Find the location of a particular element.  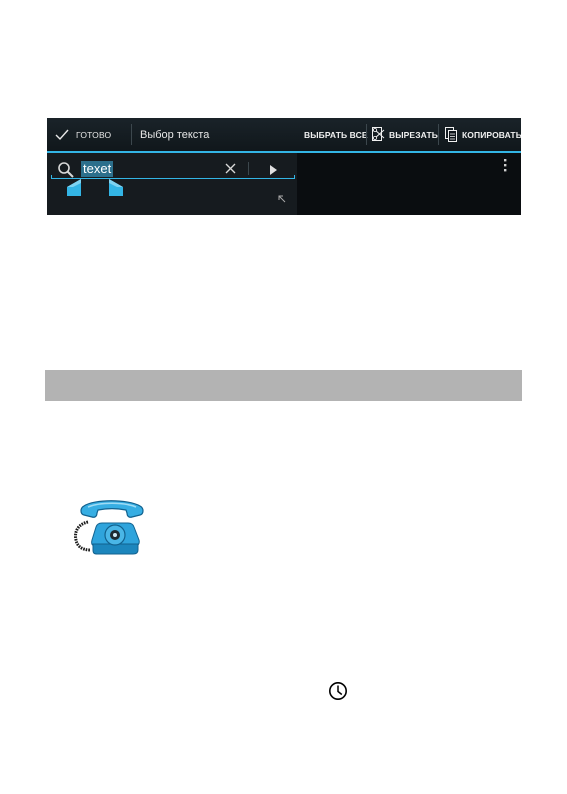

overflow-menu-icon is located at coordinates (505, 166).